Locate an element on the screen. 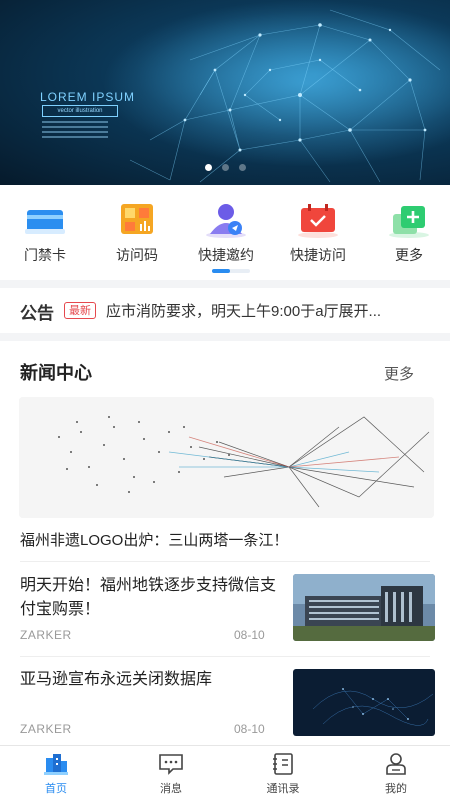  news-item-title: 亚马逊宣布永远关闭数据库 is located at coordinates (151, 680).